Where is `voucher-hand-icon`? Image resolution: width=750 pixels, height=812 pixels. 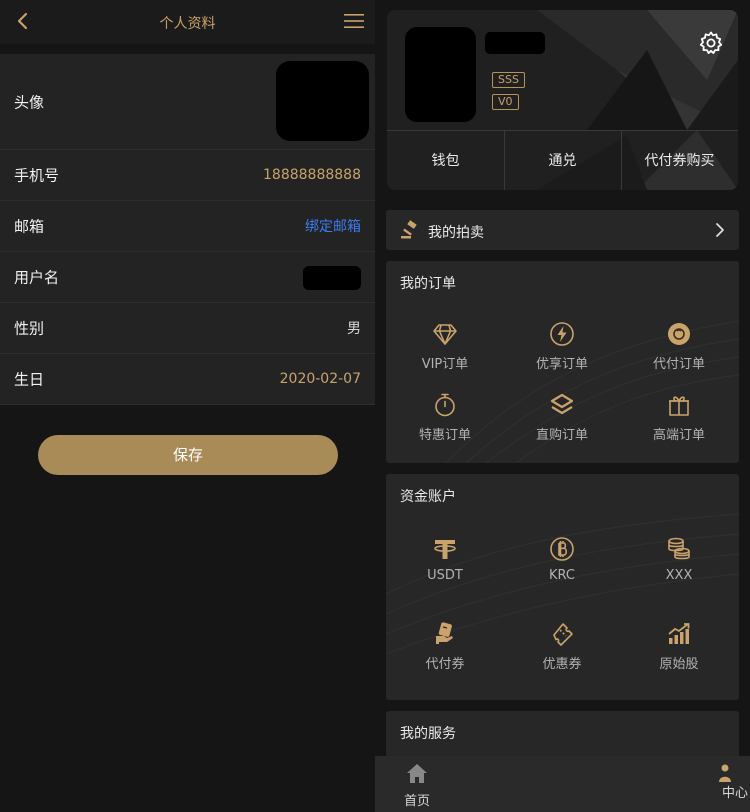 voucher-hand-icon is located at coordinates (444, 633).